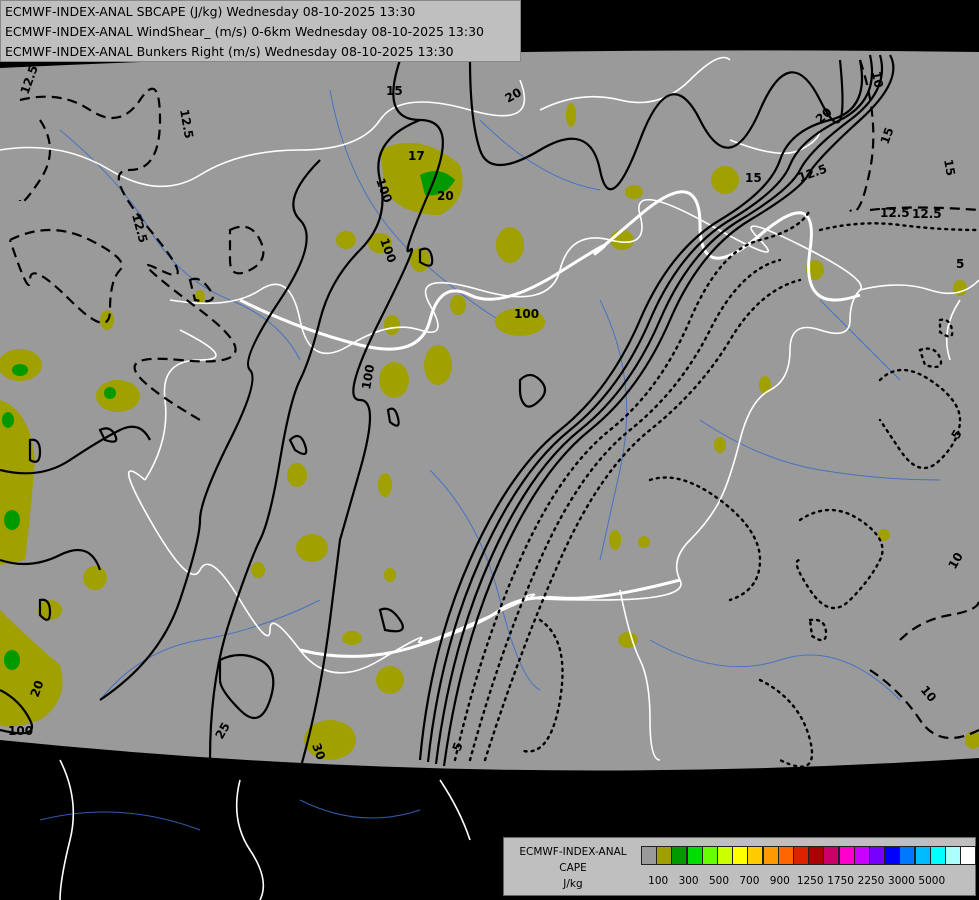 The height and width of the screenshot is (900, 979). What do you see at coordinates (960, 264) in the screenshot?
I see `contour-label: 5` at bounding box center [960, 264].